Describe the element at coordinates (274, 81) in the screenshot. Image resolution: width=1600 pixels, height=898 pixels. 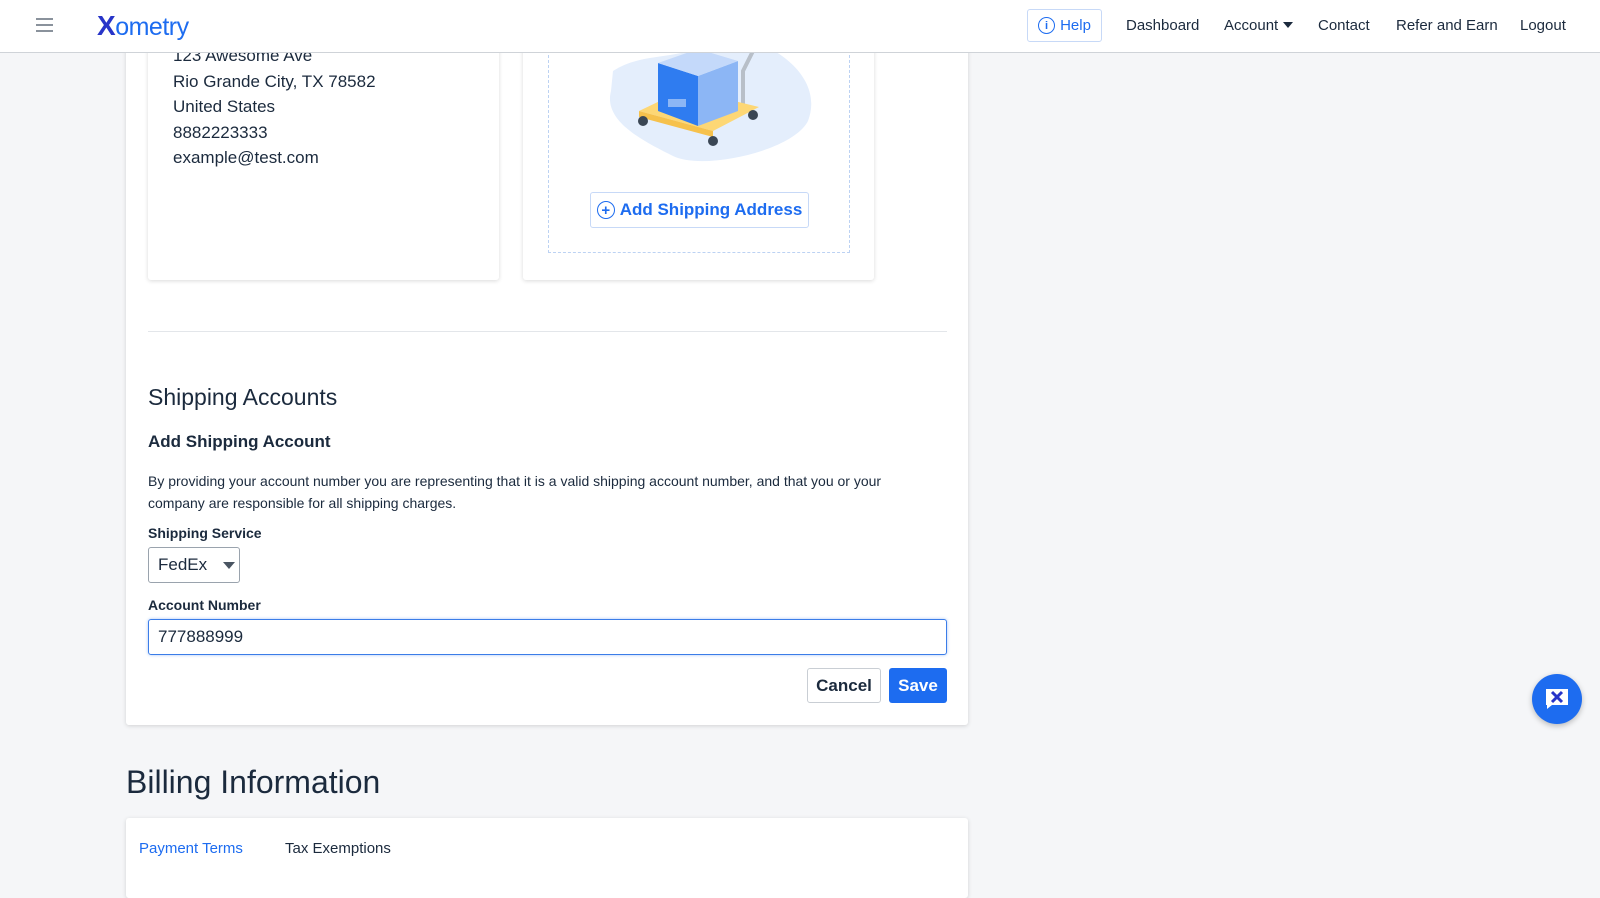
I see `address-city: Rio Grande City, TX 78582` at that location.